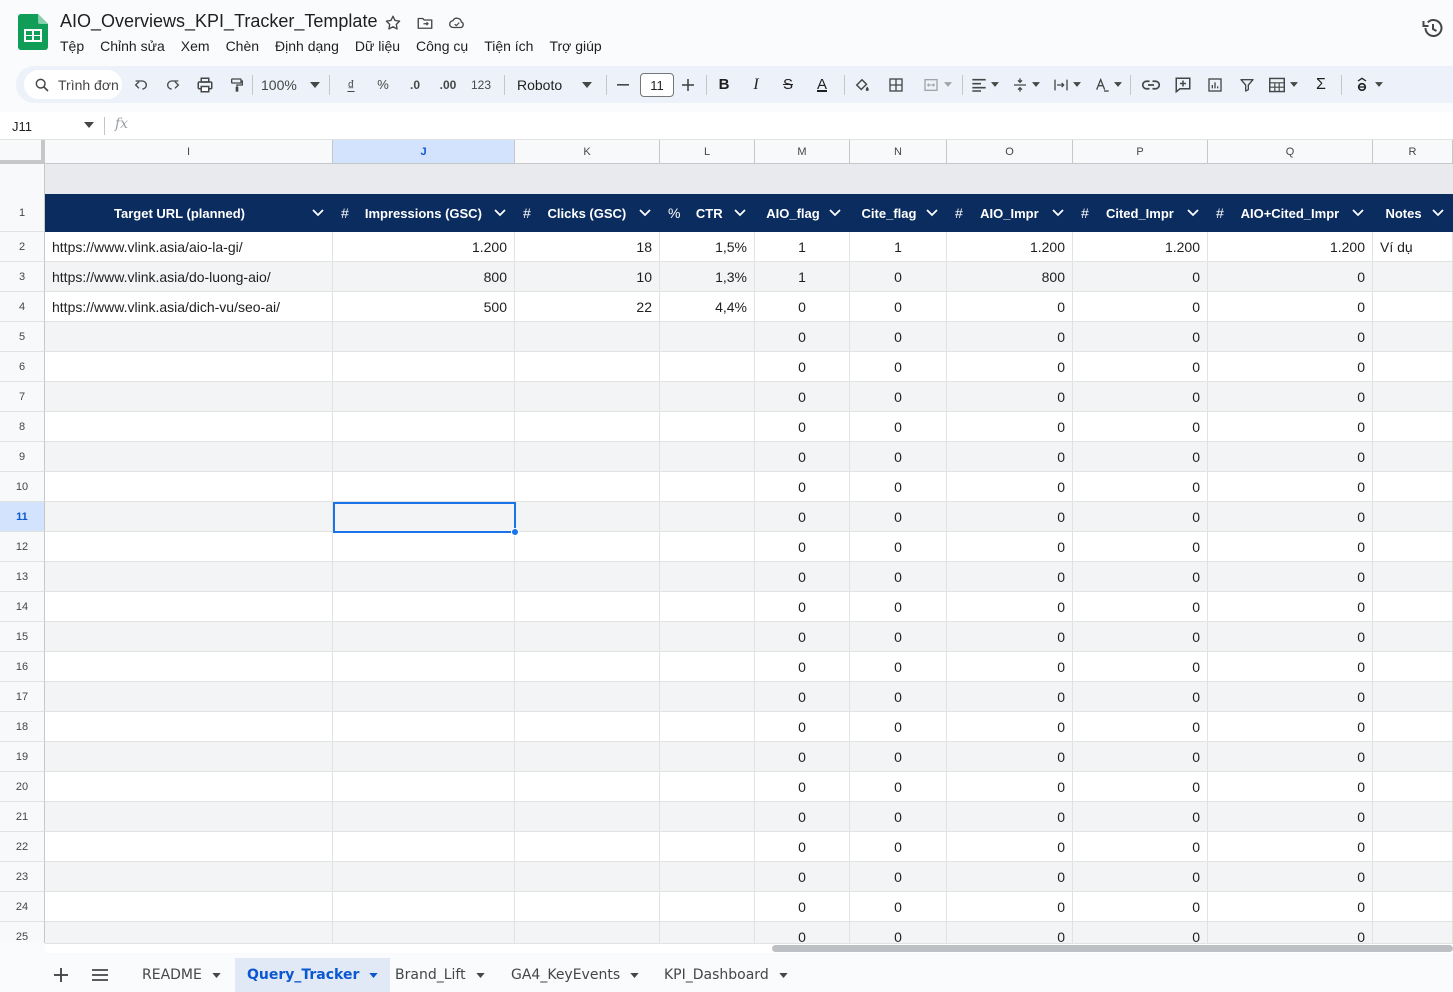 The height and width of the screenshot is (992, 1453). I want to click on cell-i19, so click(189, 757).